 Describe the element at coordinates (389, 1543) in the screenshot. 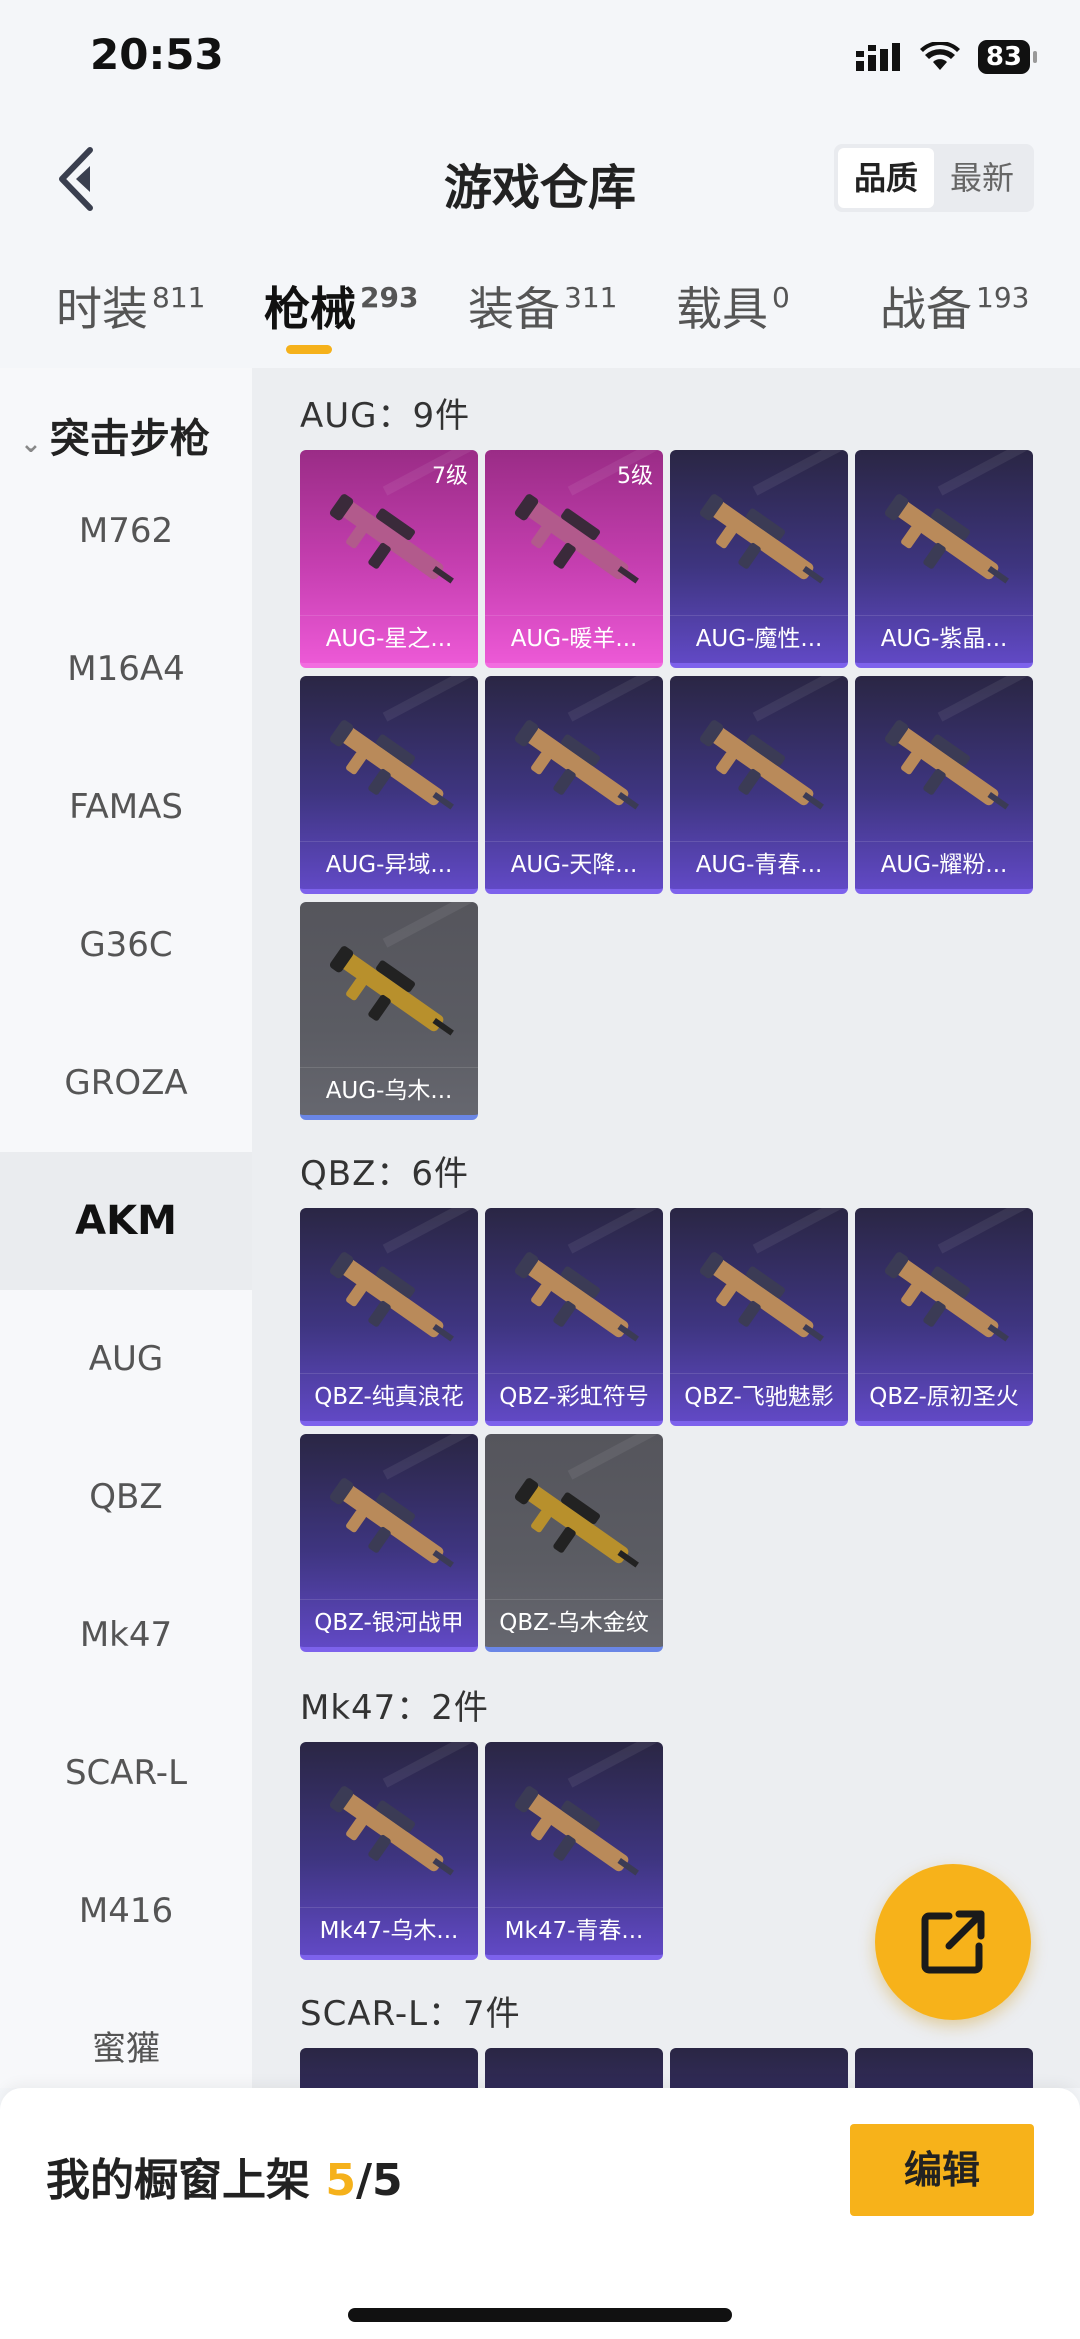

I see `item-card: QBZ-银河战甲` at that location.